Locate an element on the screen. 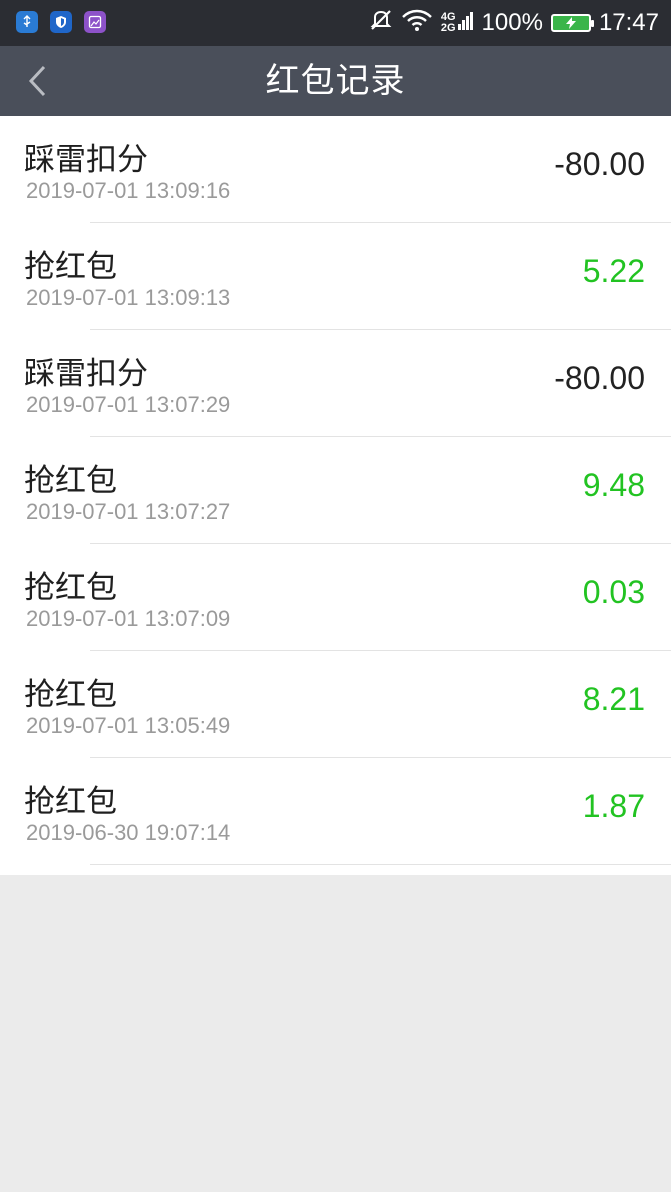 The height and width of the screenshot is (1192, 671). record-time: 2019-07-01 13:05:49 is located at coordinates (128, 725).